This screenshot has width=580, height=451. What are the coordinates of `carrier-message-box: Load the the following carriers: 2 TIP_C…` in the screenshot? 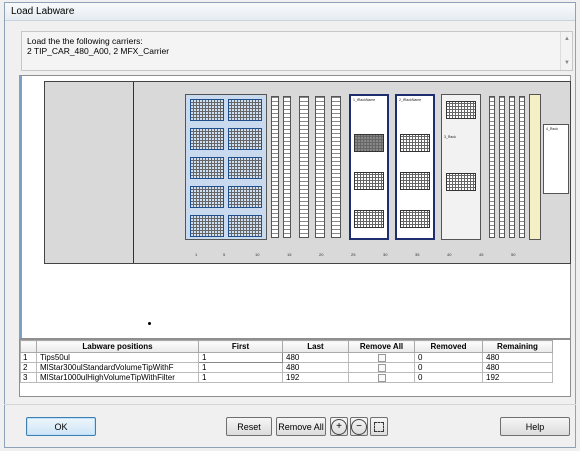 It's located at (297, 51).